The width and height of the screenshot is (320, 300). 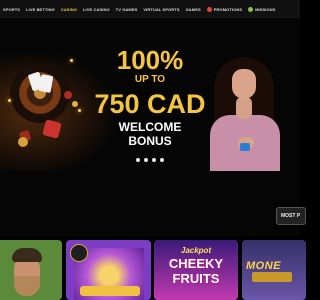 What do you see at coordinates (161, 9) in the screenshot?
I see `nav-item-virtual-sports: VIRTUAL SPORTS` at bounding box center [161, 9].